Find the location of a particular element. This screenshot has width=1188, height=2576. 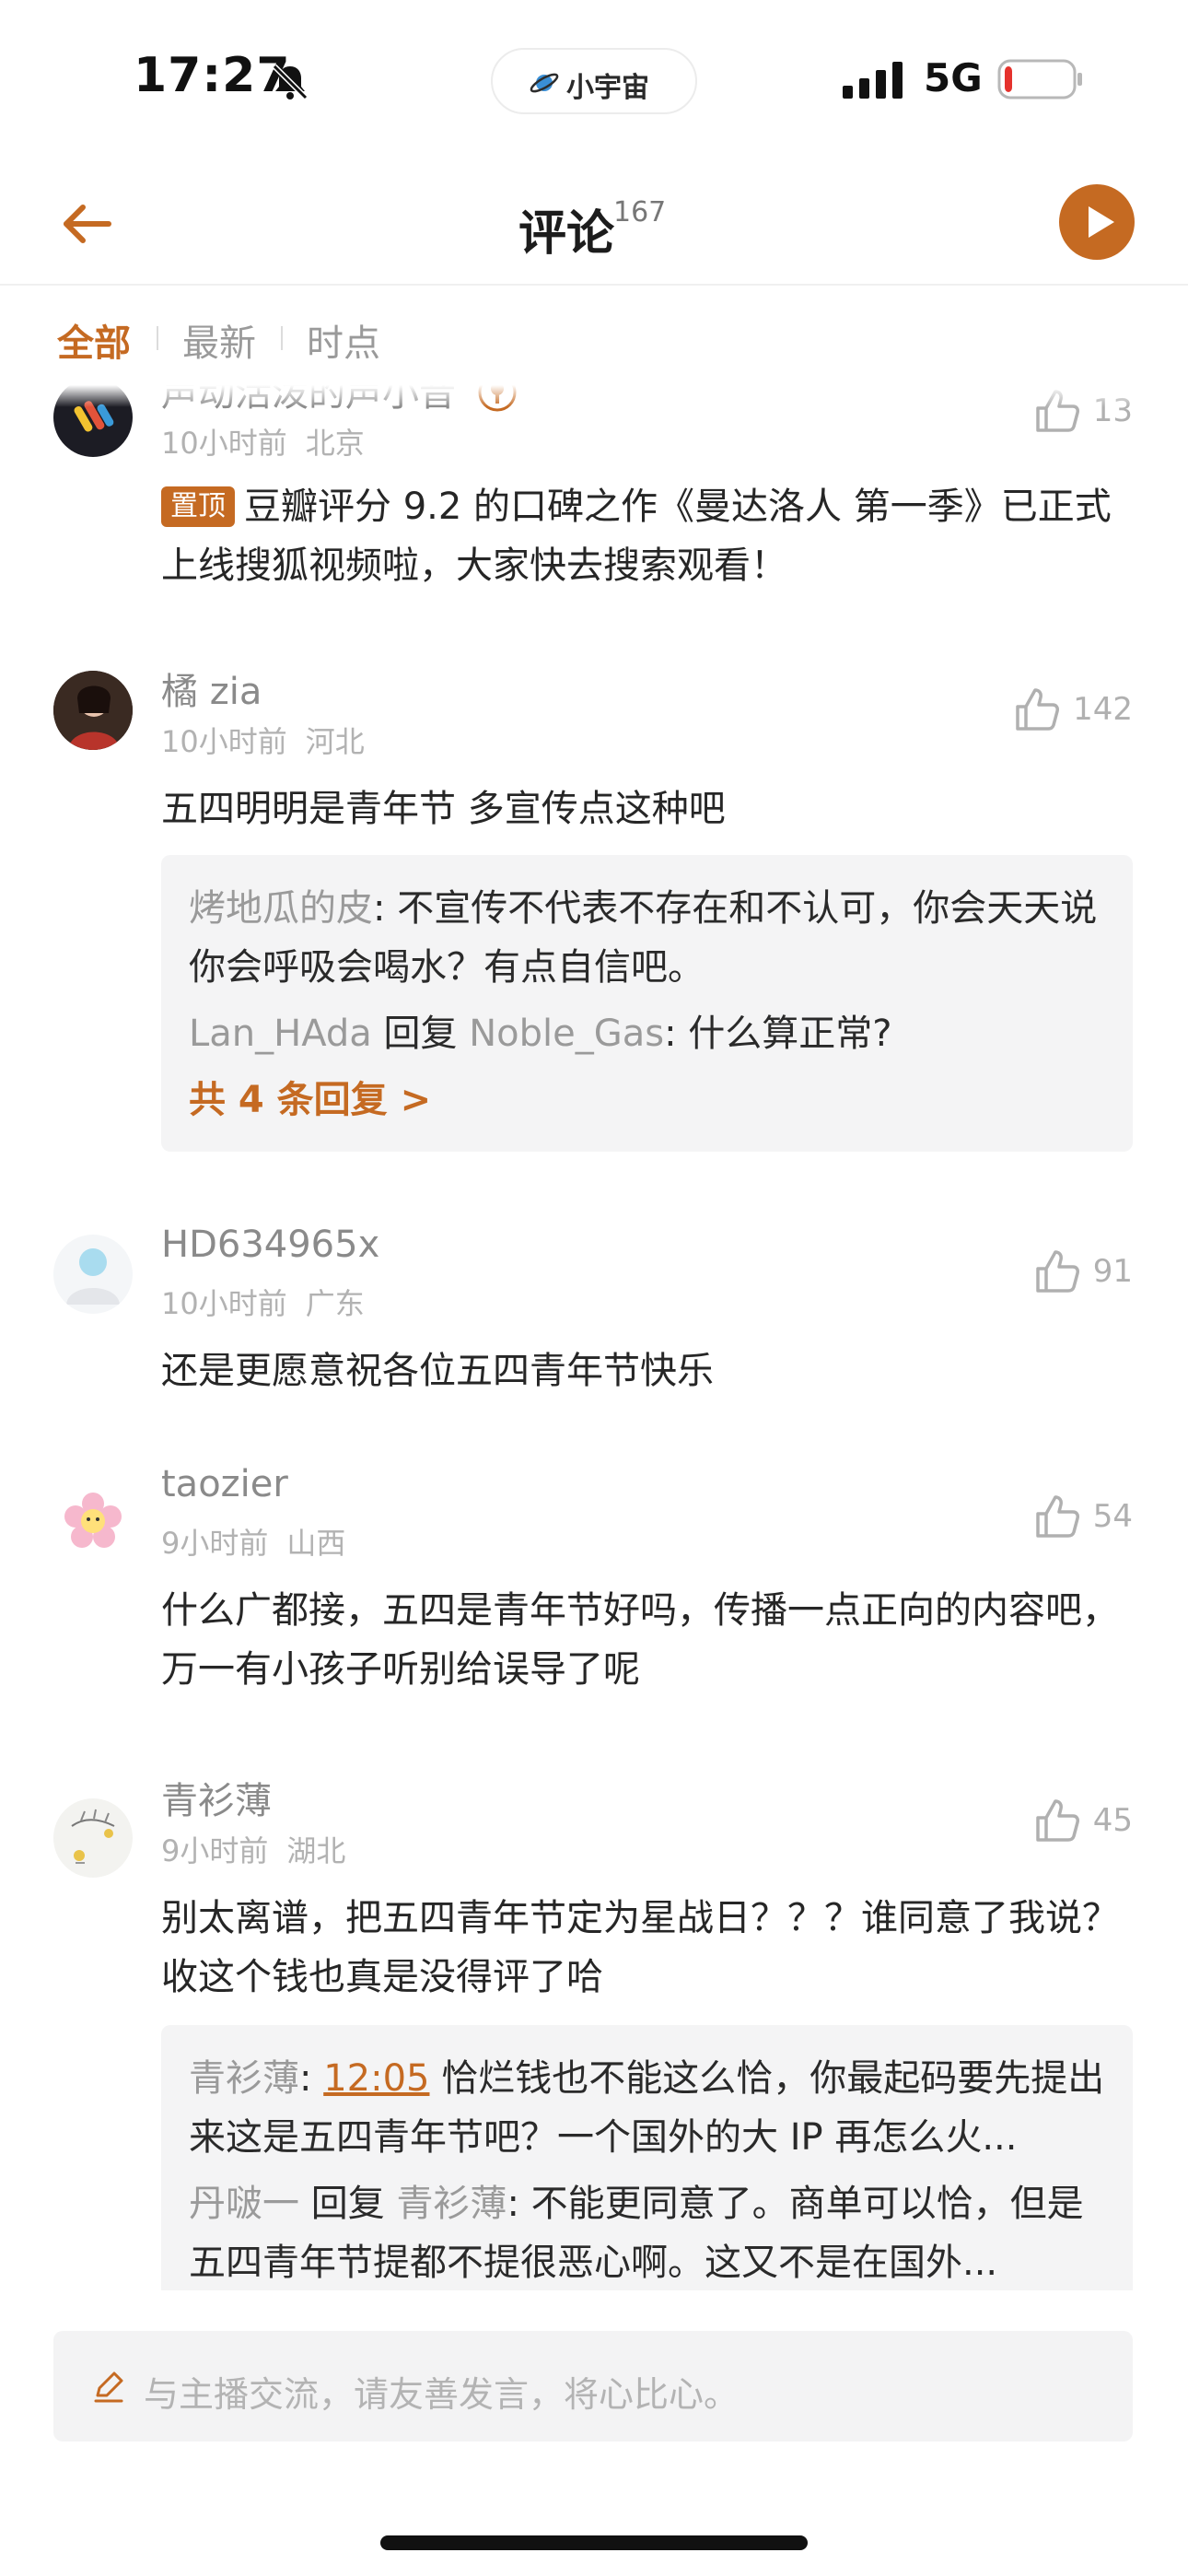

like-count: 142 is located at coordinates (1103, 709).